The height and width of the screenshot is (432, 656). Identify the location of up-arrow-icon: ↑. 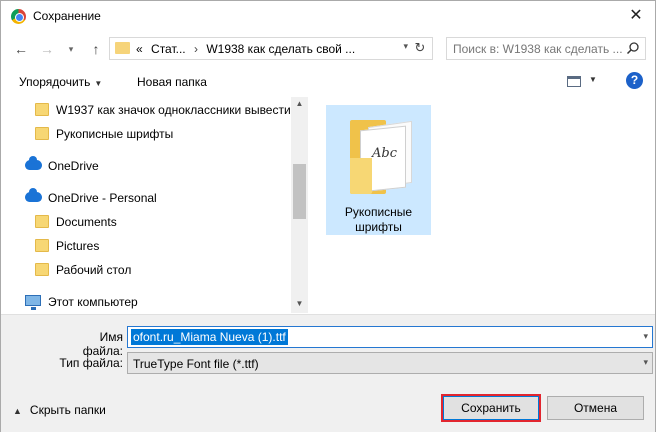
(96, 49).